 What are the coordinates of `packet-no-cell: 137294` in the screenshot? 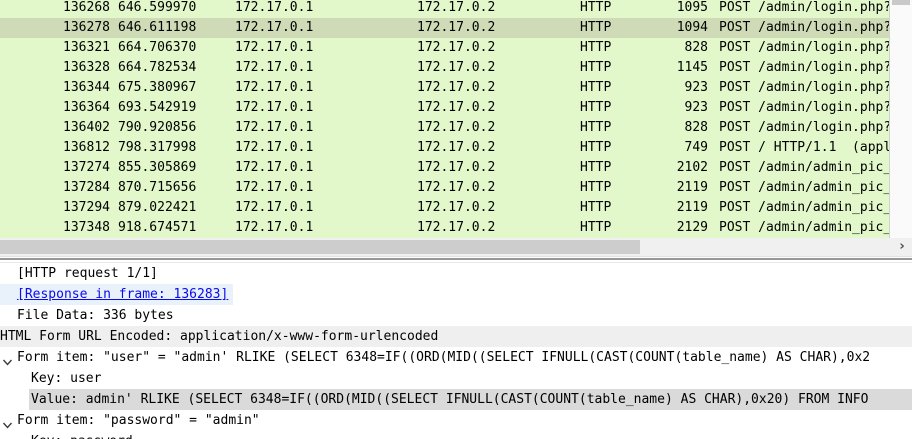 It's located at (86, 207).